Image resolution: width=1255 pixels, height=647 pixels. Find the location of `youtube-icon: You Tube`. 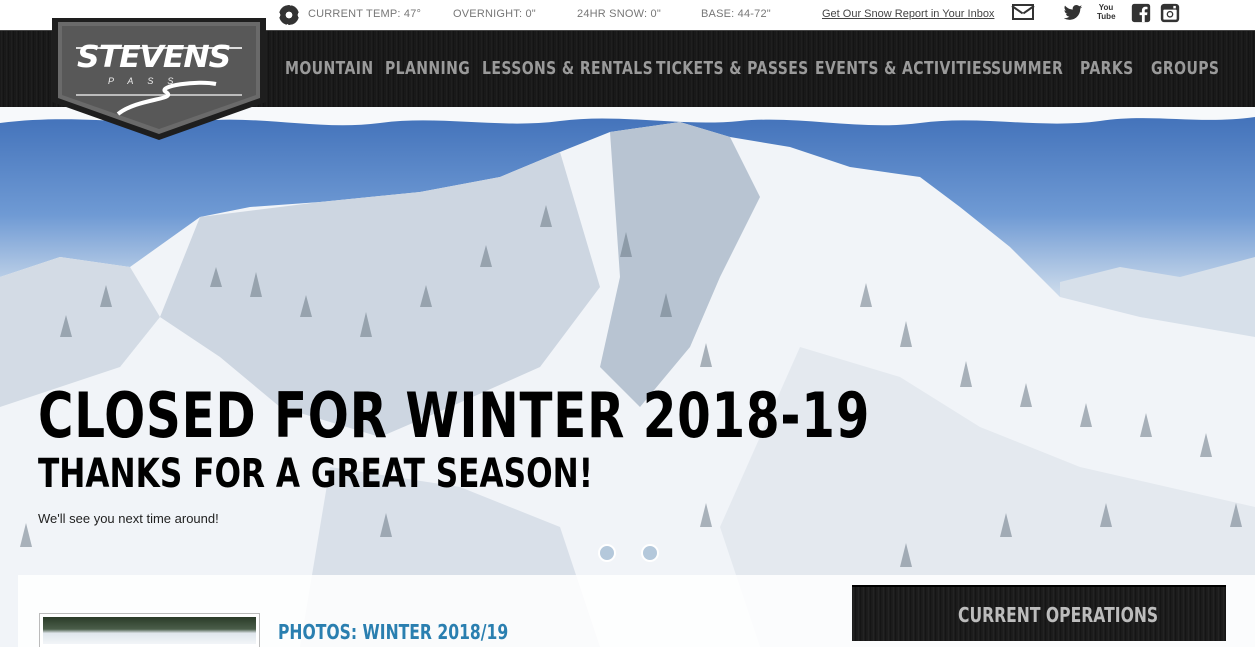

youtube-icon: You Tube is located at coordinates (1106, 12).